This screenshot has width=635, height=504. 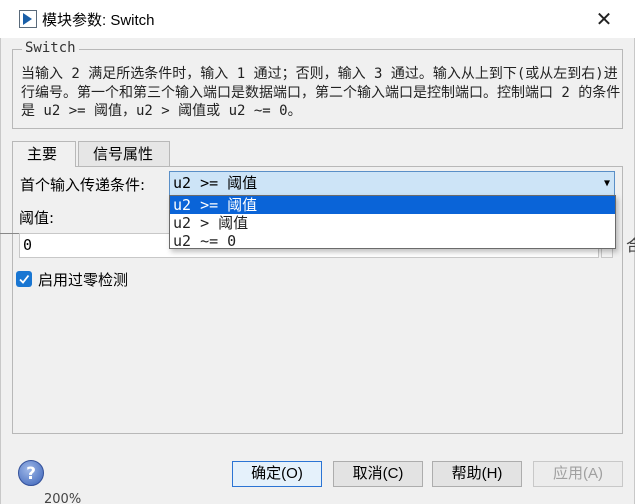 What do you see at coordinates (83, 280) in the screenshot?
I see `zero-crossing-label: 启用过零检测` at bounding box center [83, 280].